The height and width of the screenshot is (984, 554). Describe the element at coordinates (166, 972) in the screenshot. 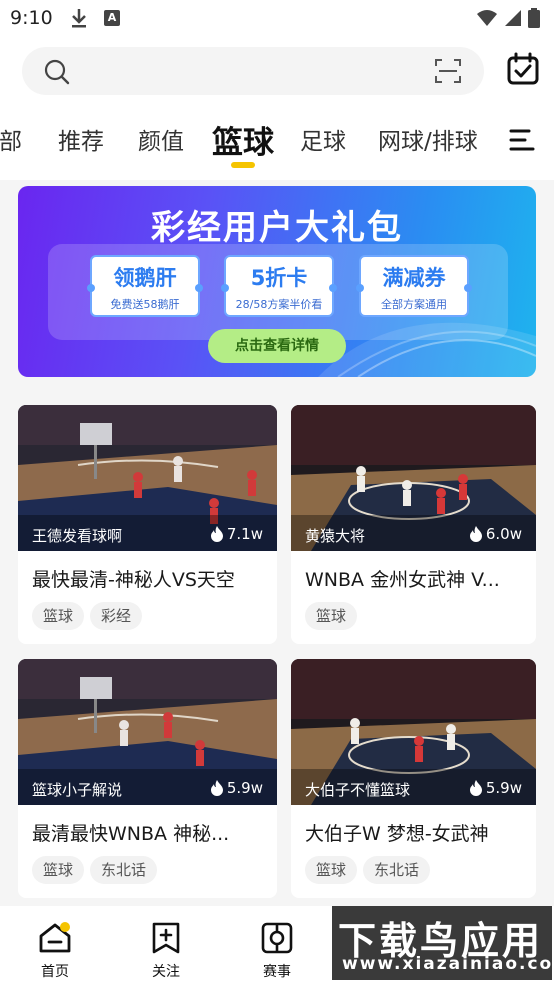

I see `nav-label: 关注` at that location.